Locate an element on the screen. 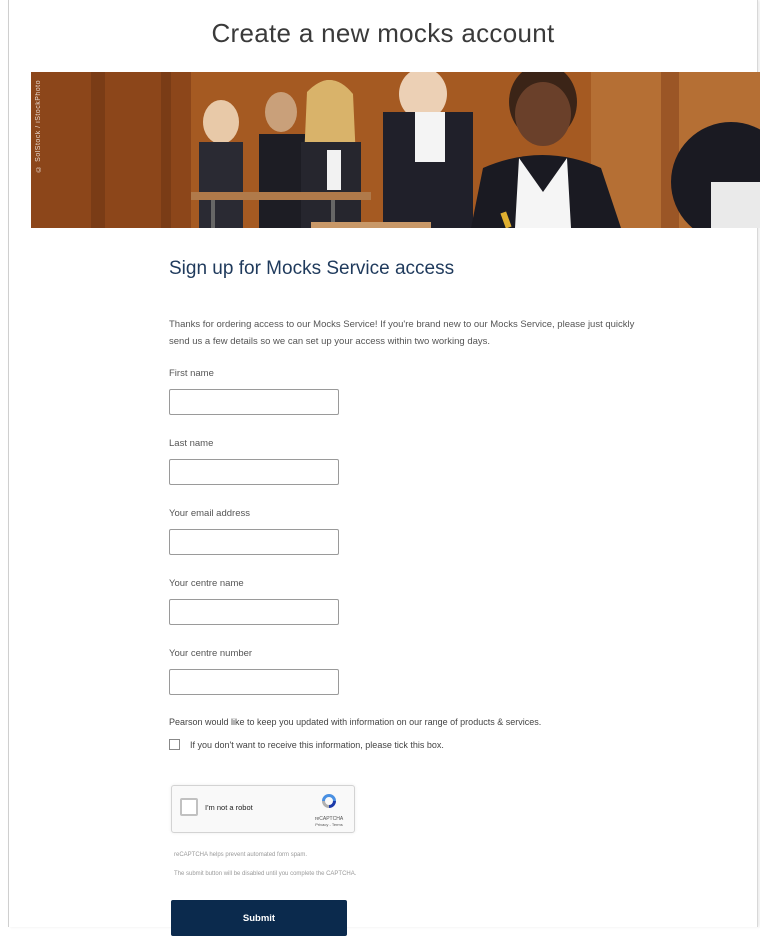  centre-name-field is located at coordinates (254, 612).